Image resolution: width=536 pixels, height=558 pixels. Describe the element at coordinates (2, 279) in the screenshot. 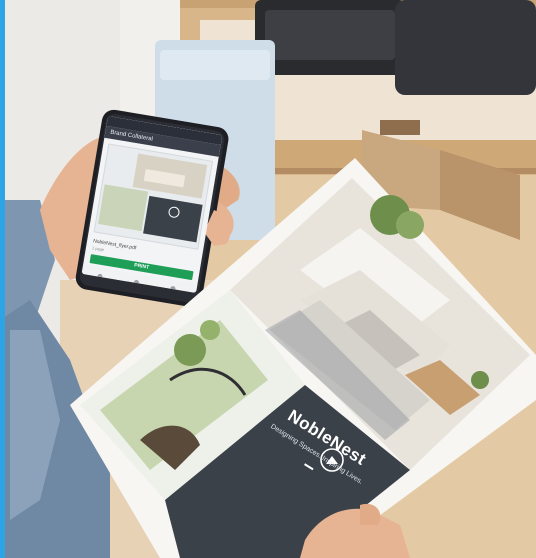

I see `accent-bar` at that location.